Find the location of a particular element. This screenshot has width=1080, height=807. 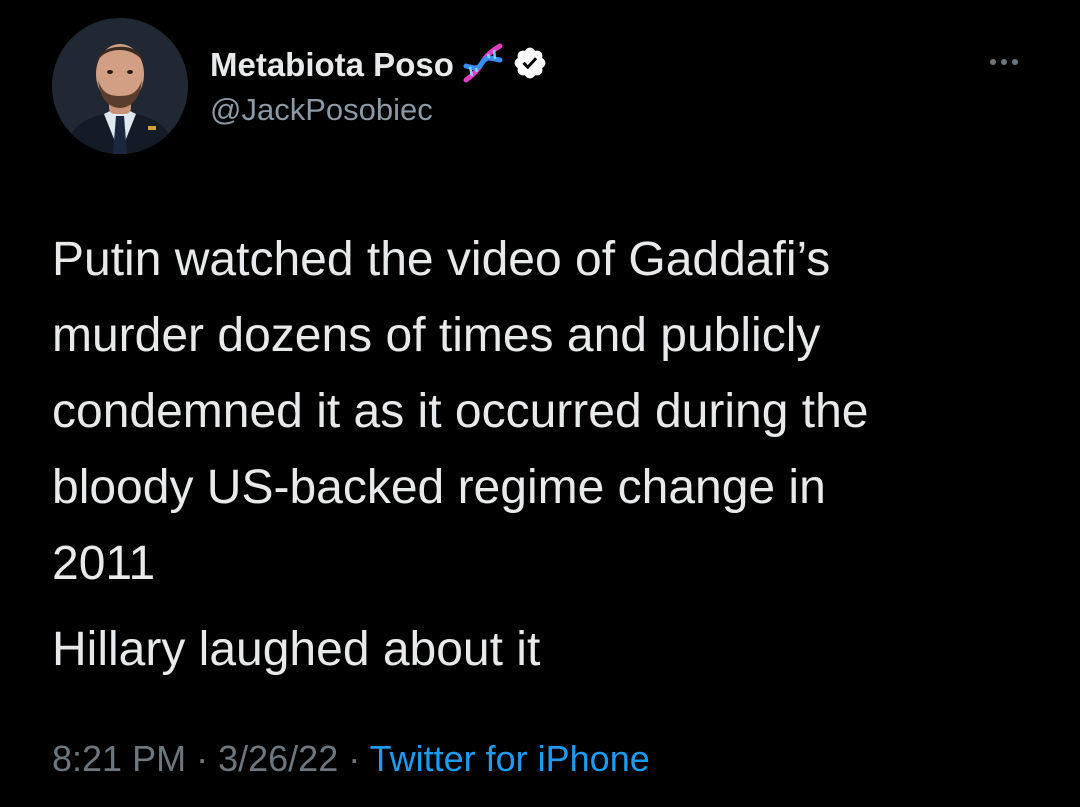

author-display-name: Metabiota Poso is located at coordinates (332, 65).